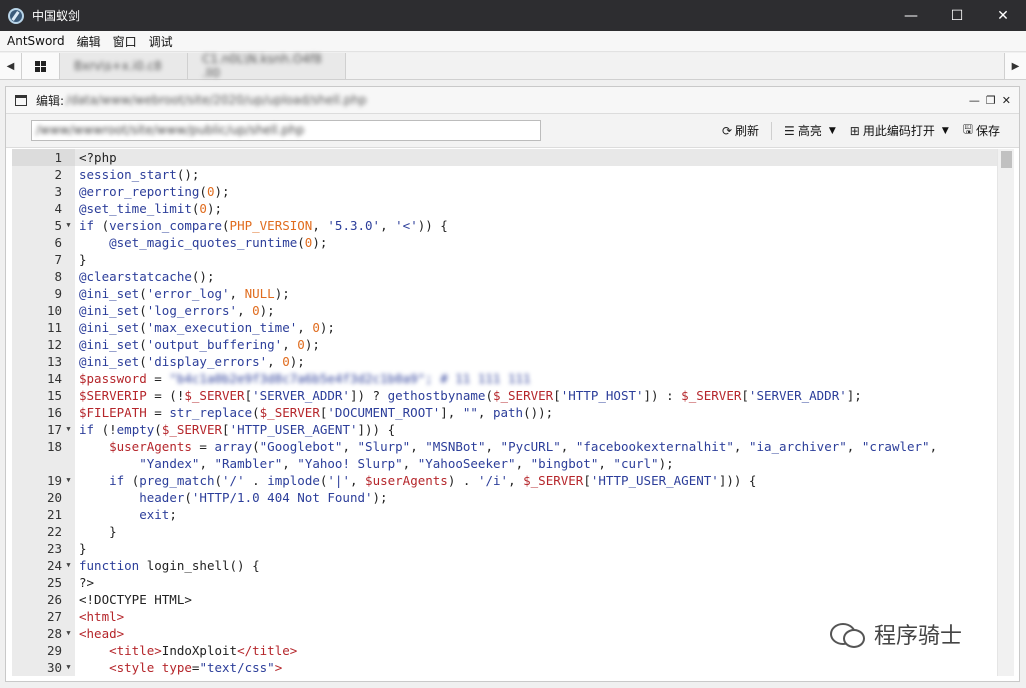 This screenshot has width=1026, height=688. What do you see at coordinates (727, 130) in the screenshot?
I see `refresh-icon: ⟳` at bounding box center [727, 130].